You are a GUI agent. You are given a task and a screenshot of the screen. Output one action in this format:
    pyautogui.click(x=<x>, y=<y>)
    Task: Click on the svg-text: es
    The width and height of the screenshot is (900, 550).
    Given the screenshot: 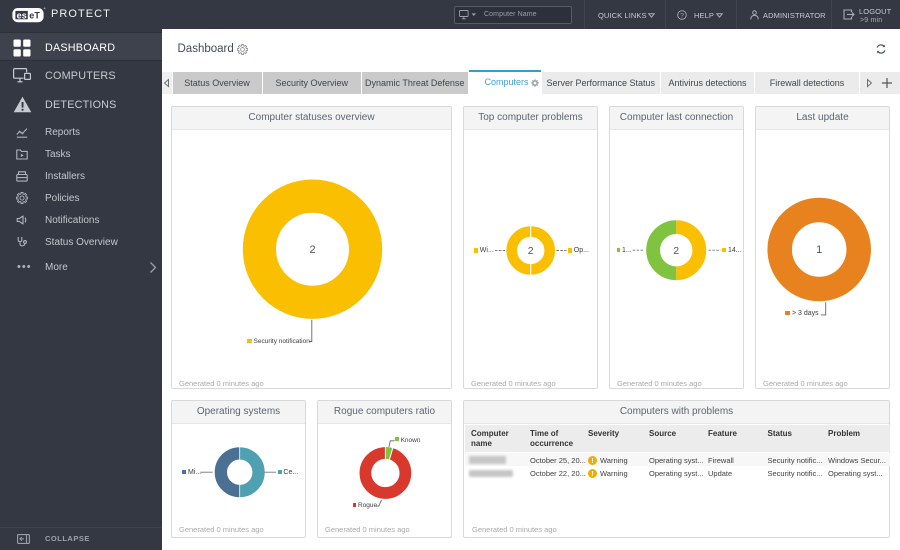 What is the action you would take?
    pyautogui.click(x=22, y=15)
    